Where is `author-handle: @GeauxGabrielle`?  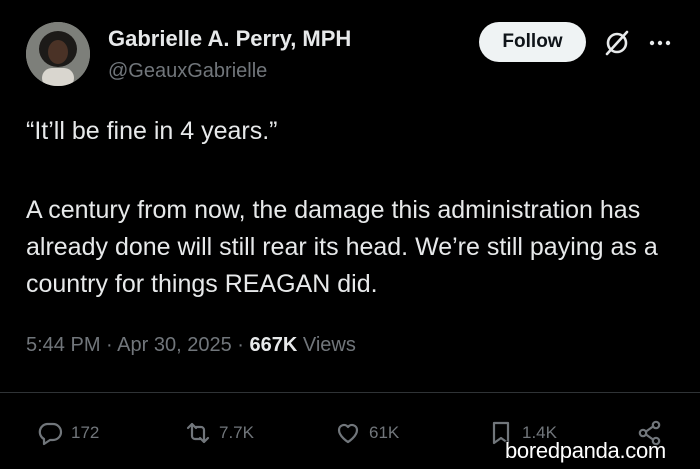
author-handle: @GeauxGabrielle is located at coordinates (187, 71).